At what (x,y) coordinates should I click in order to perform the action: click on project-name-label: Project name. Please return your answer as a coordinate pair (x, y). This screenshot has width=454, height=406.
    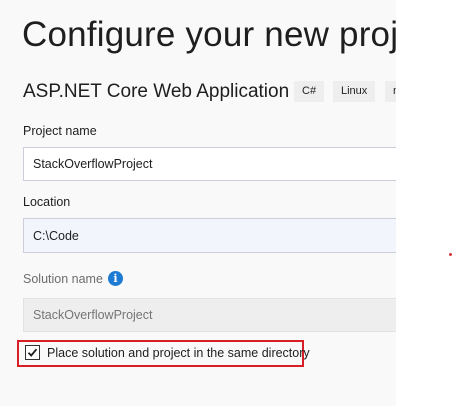
    Looking at the image, I should click on (60, 131).